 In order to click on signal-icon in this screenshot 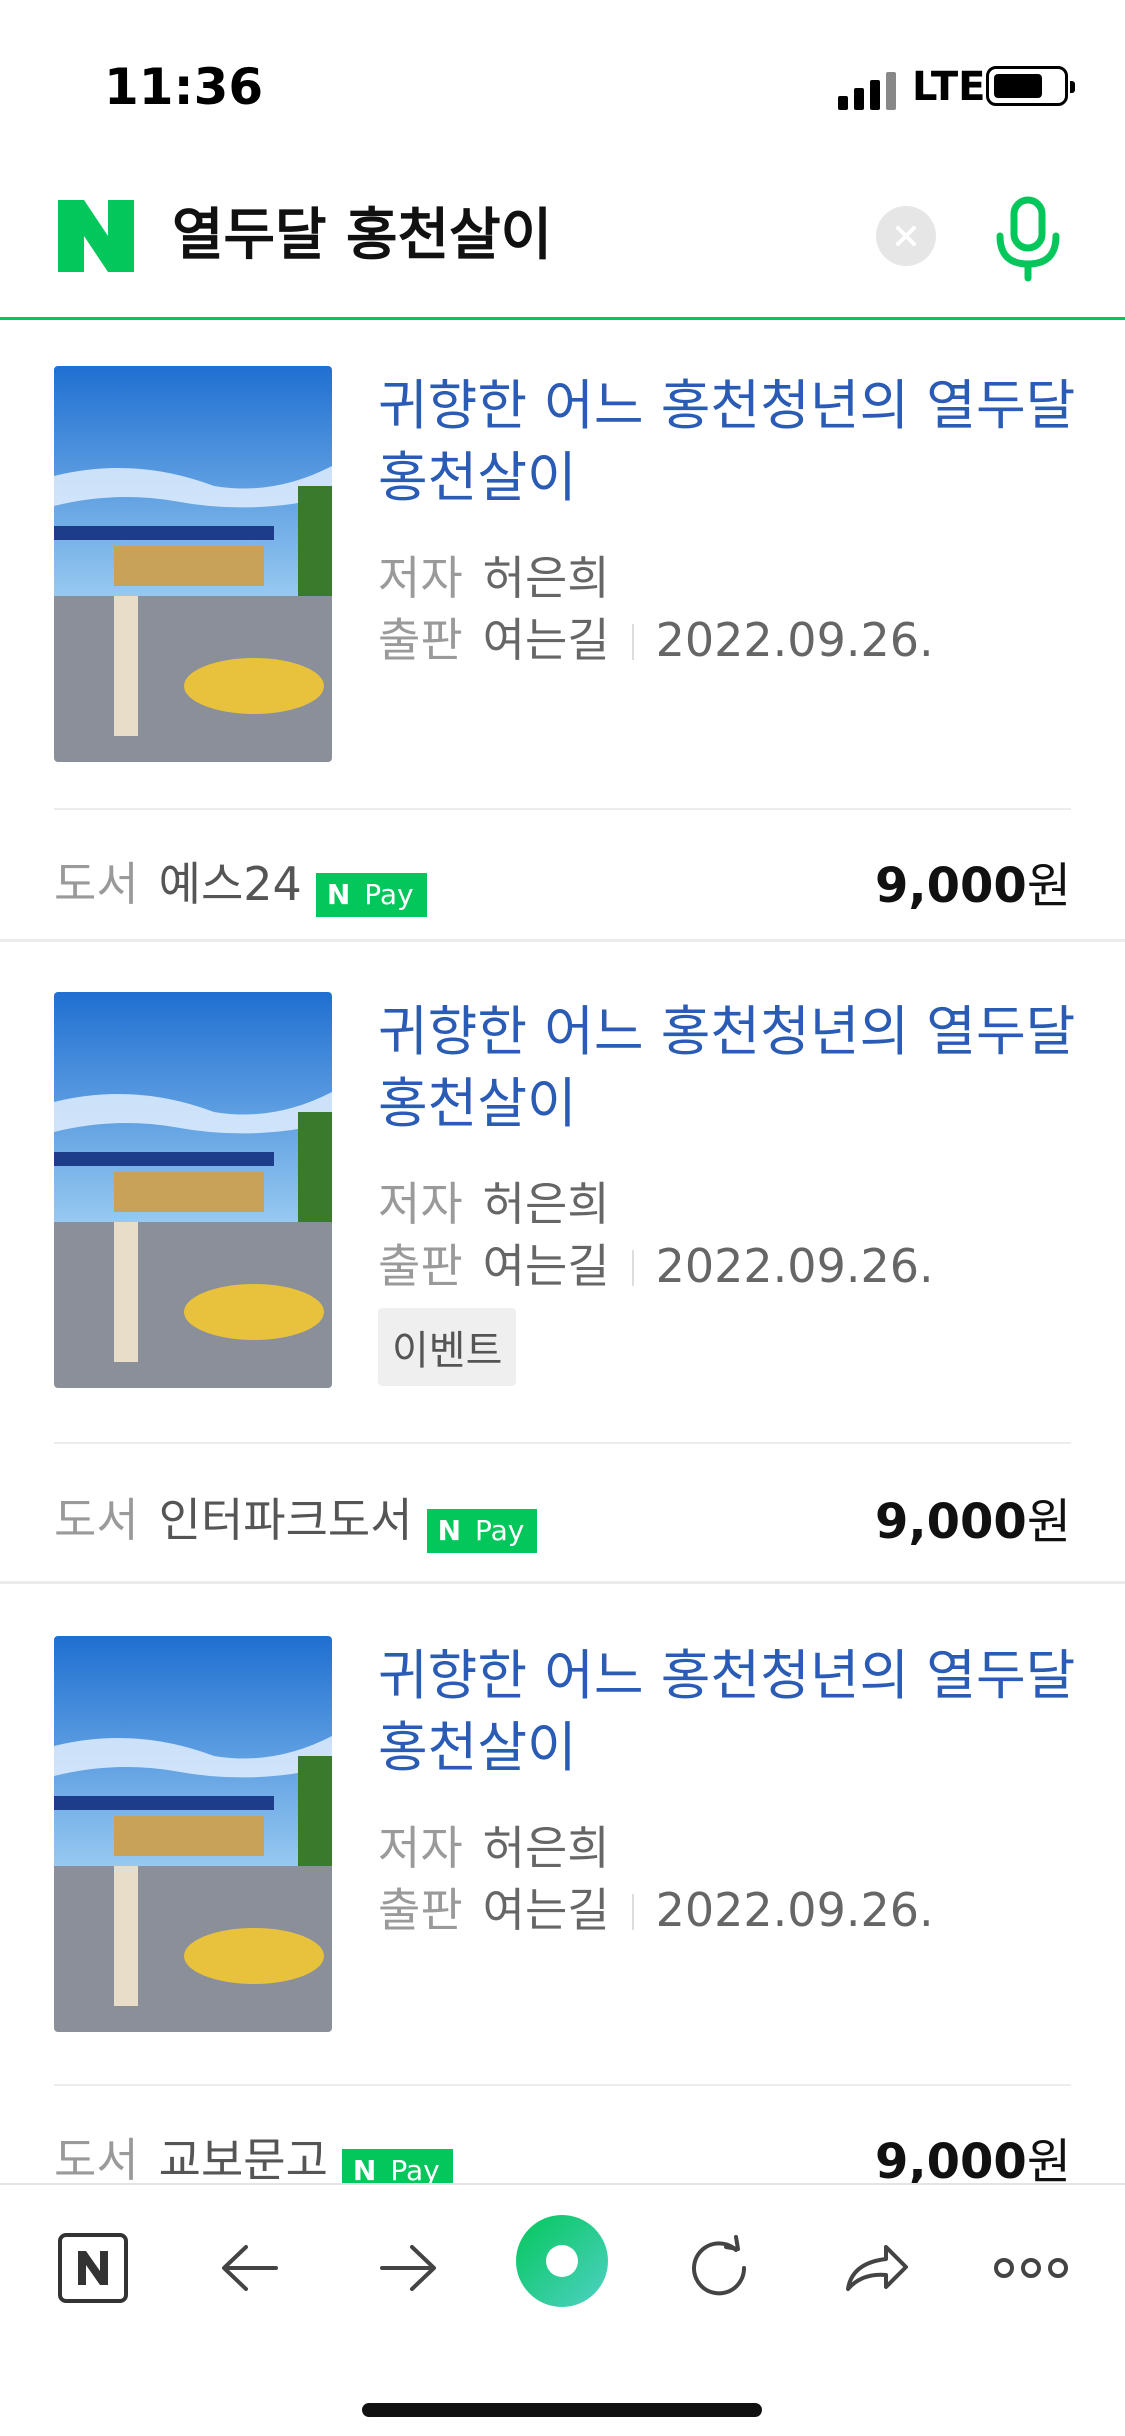, I will do `click(868, 90)`.